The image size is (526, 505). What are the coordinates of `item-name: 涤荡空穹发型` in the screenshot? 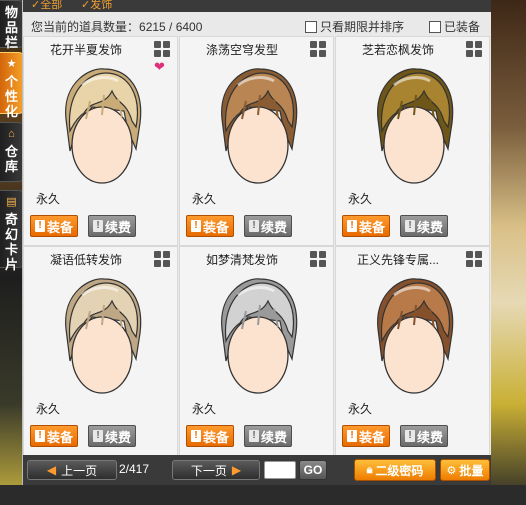 It's located at (241, 50).